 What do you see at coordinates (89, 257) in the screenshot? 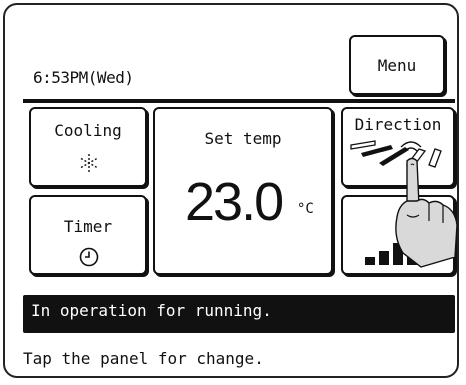
I see `clock-icon` at bounding box center [89, 257].